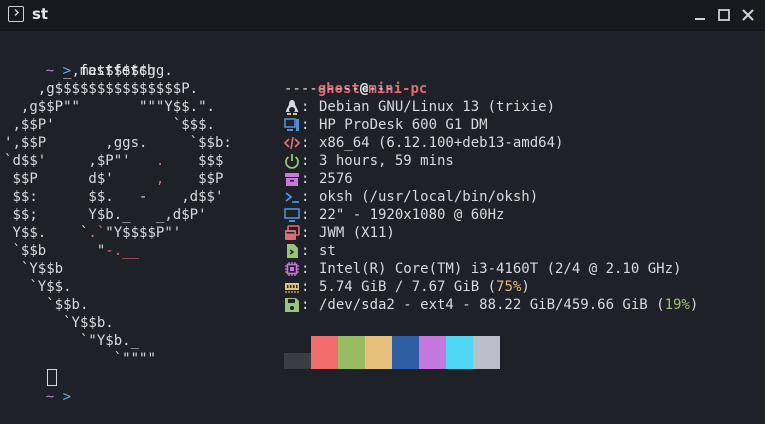  What do you see at coordinates (50, 287) in the screenshot?
I see `logo-line: `Y$$.` at bounding box center [50, 287].